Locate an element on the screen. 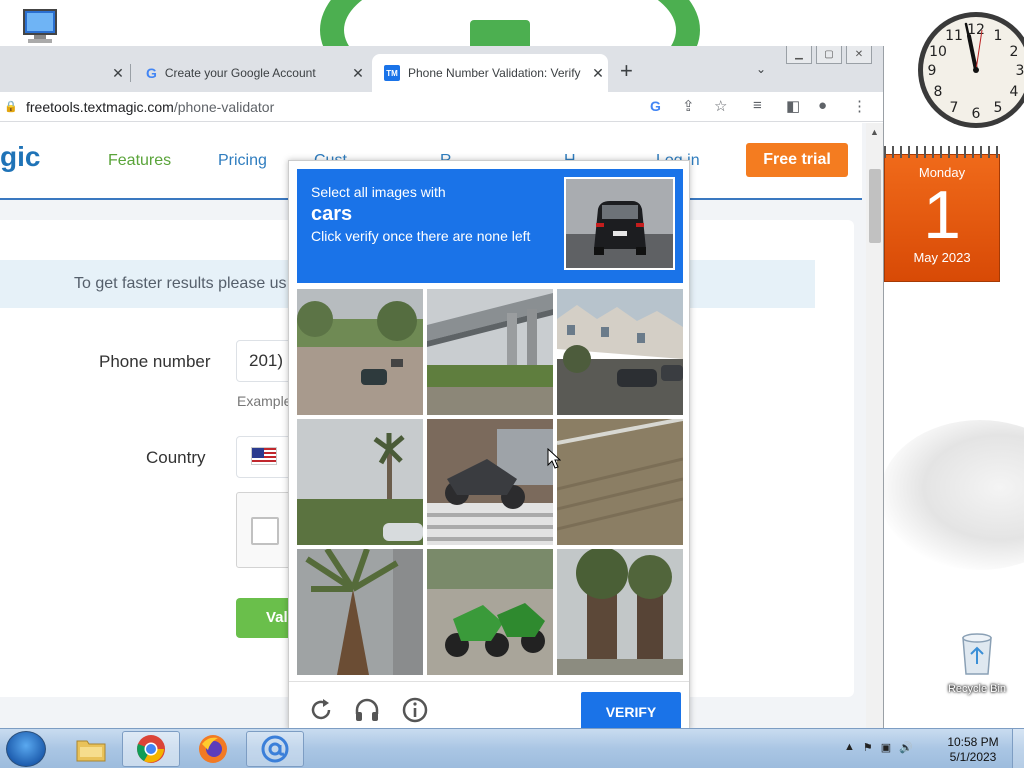  nav-features: Features is located at coordinates (139, 161).